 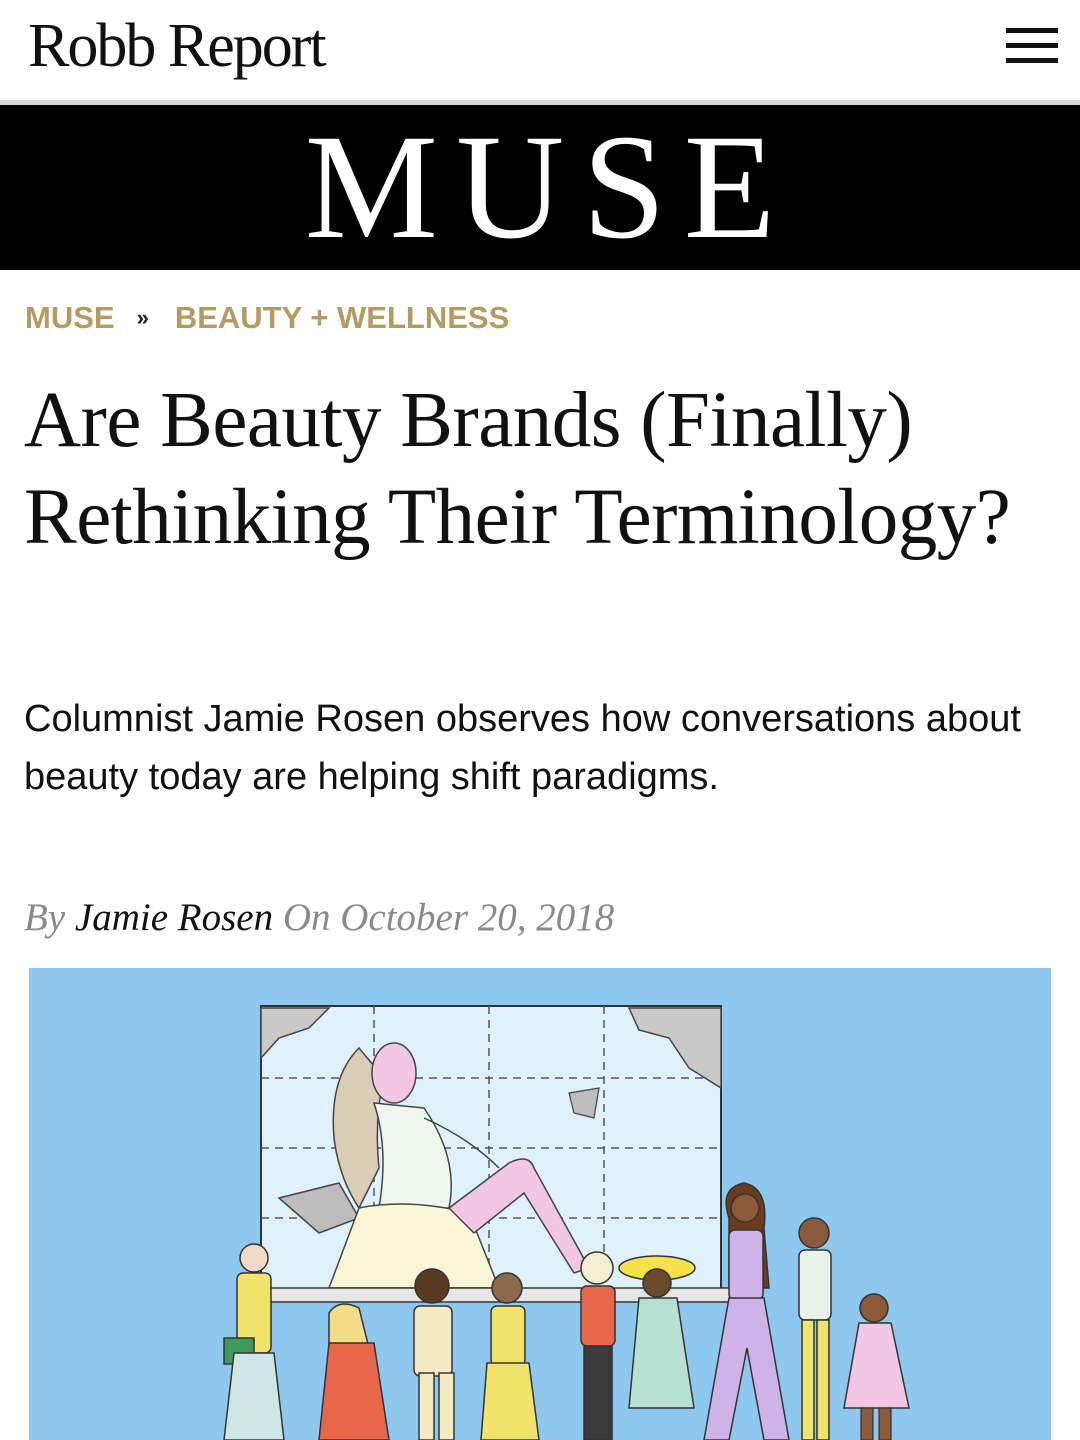 I want to click on breadcrumb-item-muse: MUSE, so click(x=70, y=317).